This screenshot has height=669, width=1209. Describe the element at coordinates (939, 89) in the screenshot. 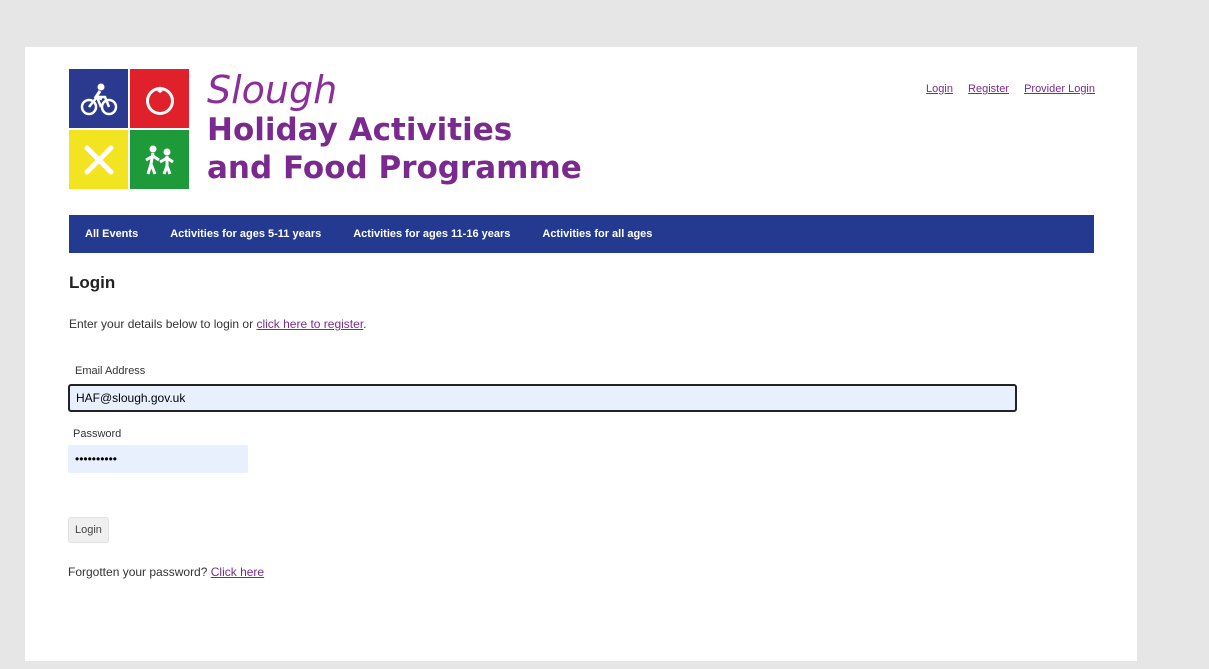

I see `login-link: Login` at that location.